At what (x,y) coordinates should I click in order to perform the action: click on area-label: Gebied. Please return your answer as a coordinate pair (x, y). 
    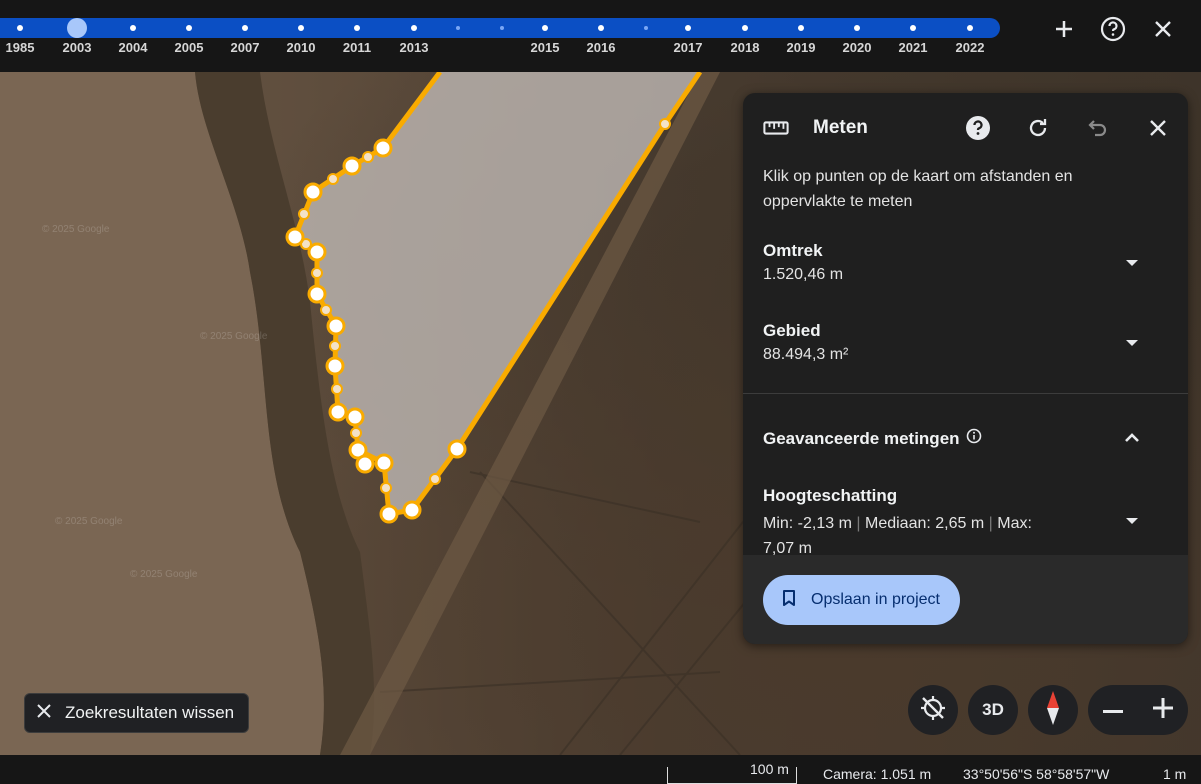
    Looking at the image, I should click on (792, 330).